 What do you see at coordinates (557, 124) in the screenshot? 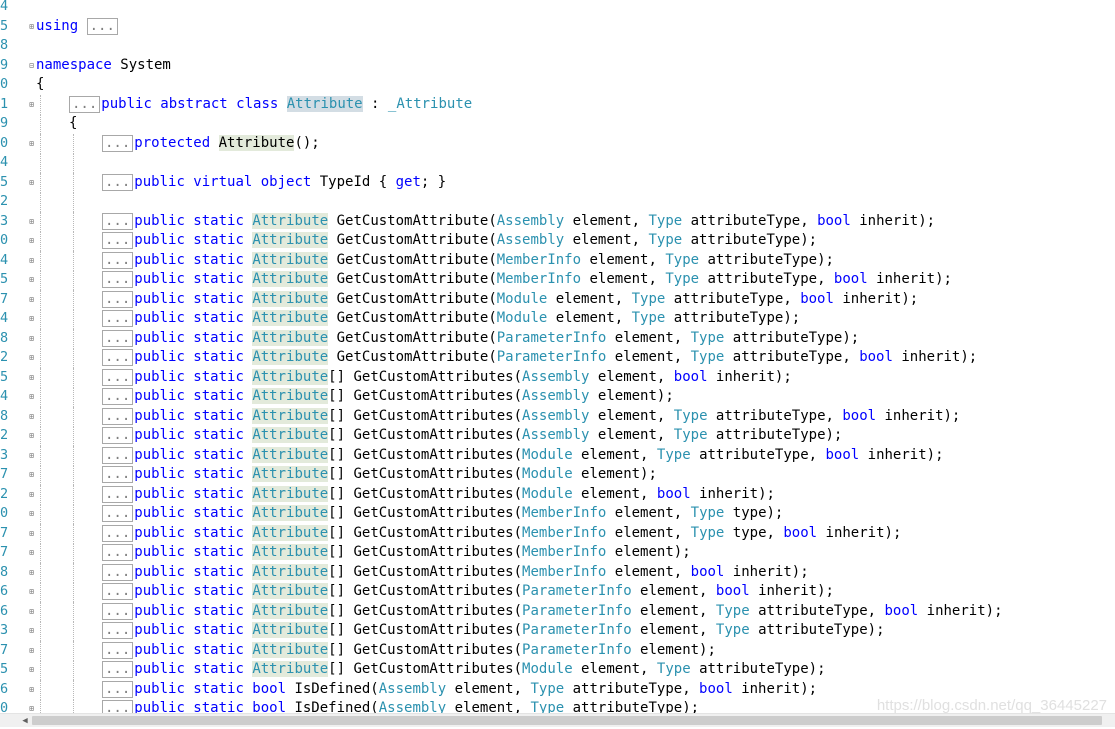
I see `code-line: 9{` at bounding box center [557, 124].